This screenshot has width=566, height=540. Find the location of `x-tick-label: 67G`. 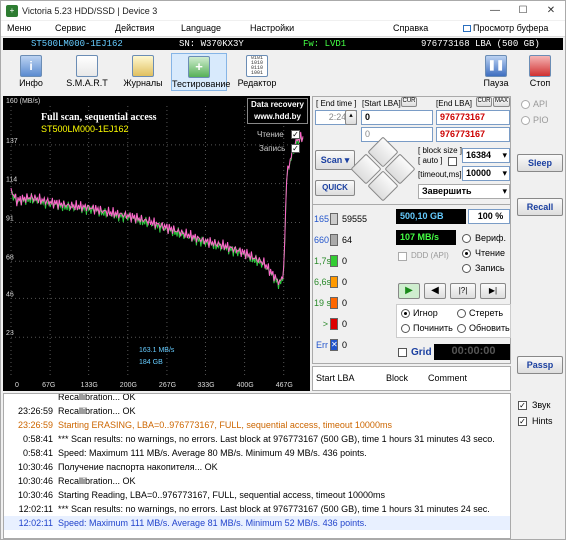

x-tick-label: 67G is located at coordinates (48, 385).